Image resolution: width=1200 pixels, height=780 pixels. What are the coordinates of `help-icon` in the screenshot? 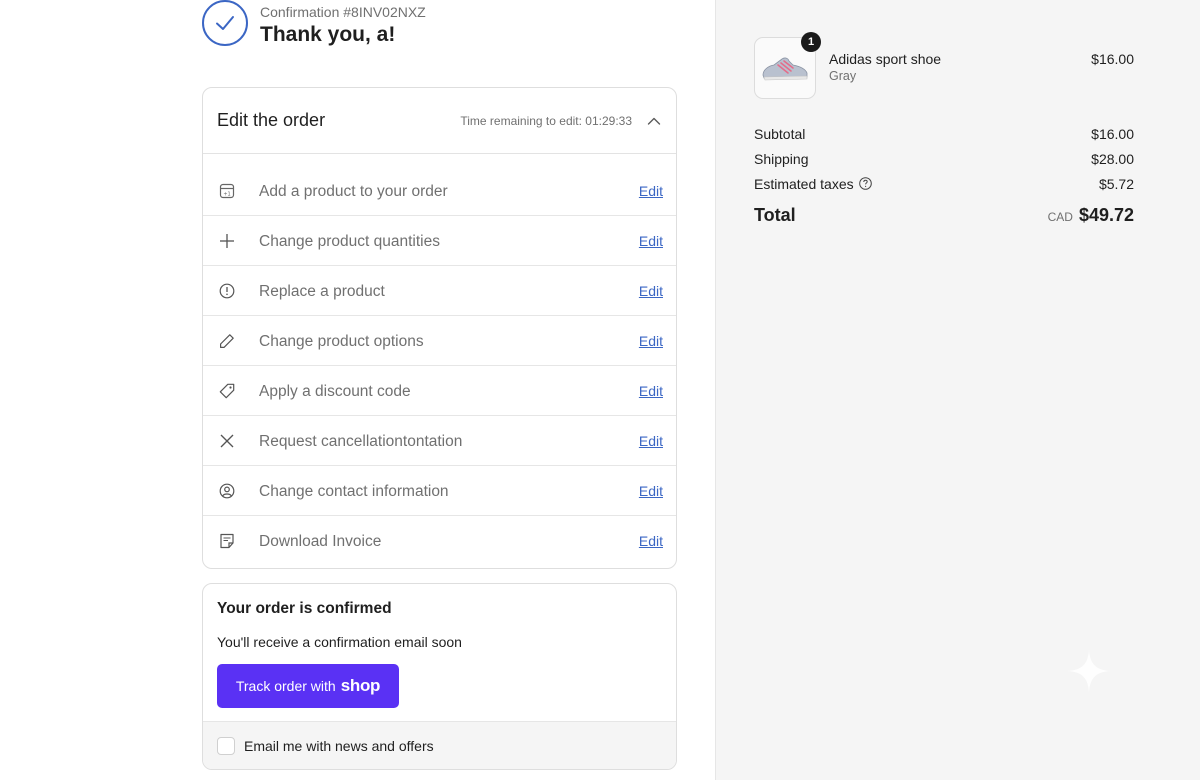 It's located at (865, 183).